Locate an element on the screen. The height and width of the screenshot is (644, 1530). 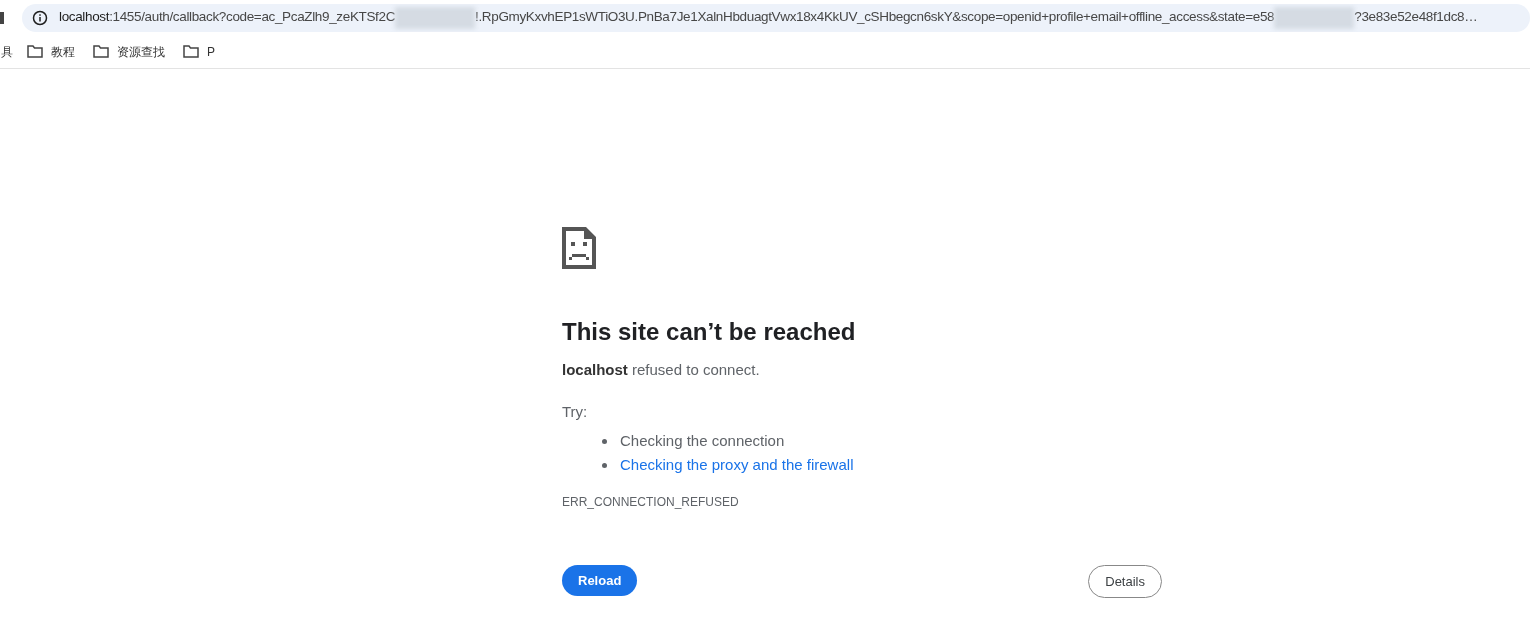
suggestion-link: Checking the proxy and the firewall is located at coordinates (737, 465).